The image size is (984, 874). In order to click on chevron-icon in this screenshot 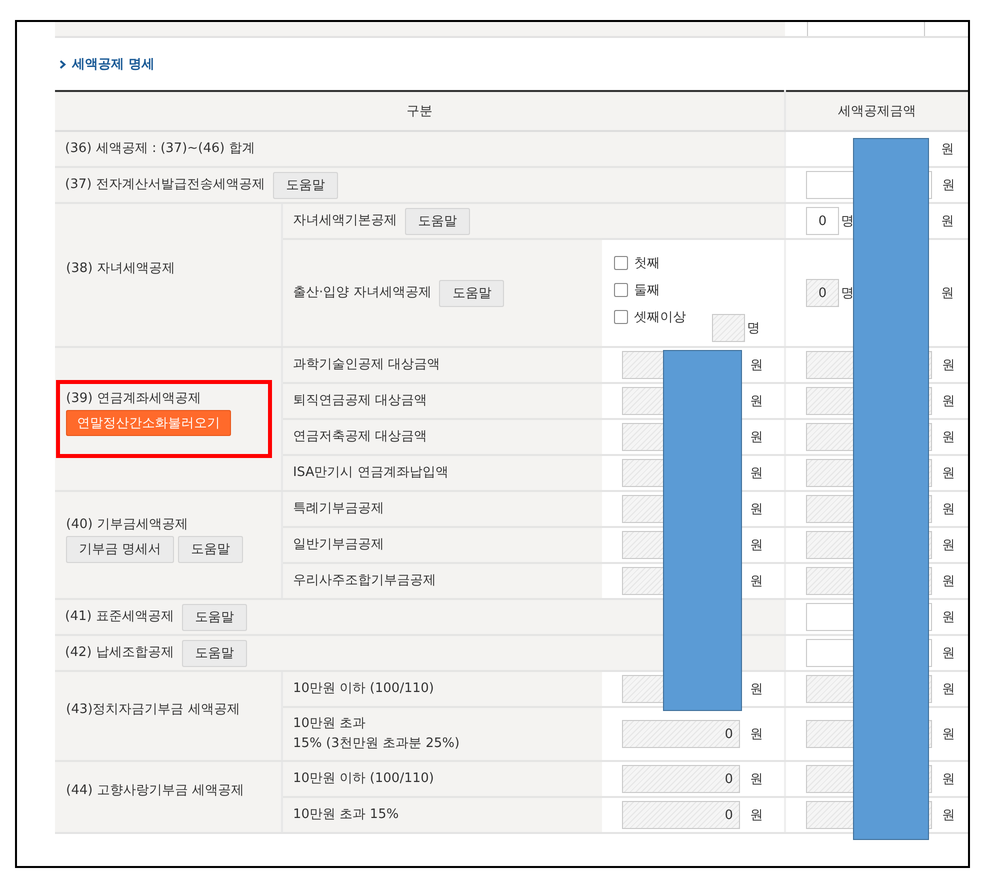, I will do `click(62, 64)`.